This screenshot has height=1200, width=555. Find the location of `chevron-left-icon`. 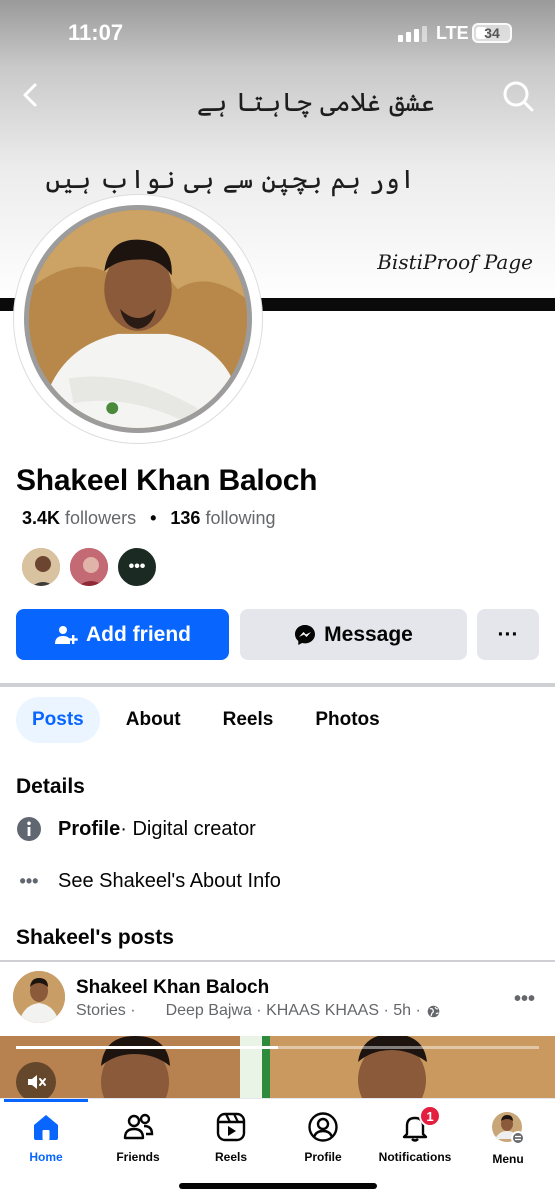

chevron-left-icon is located at coordinates (30, 95).